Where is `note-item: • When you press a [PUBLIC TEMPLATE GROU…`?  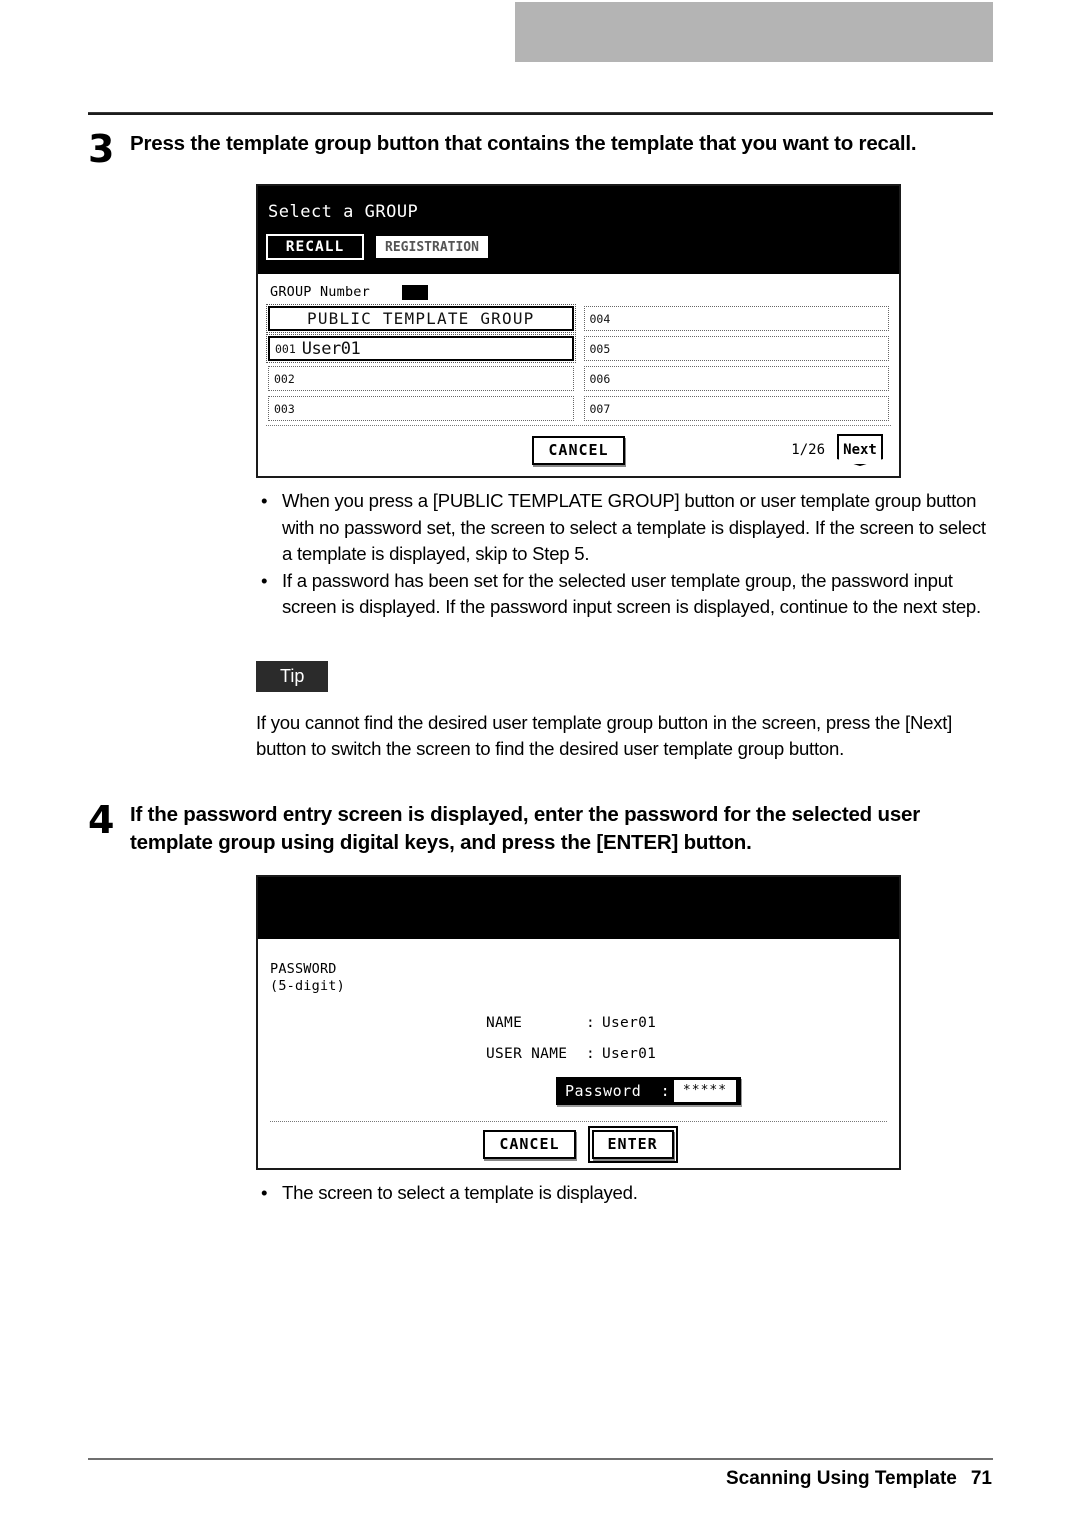
note-item: • When you press a [PUBLIC TEMPLATE GROU… is located at coordinates (624, 528).